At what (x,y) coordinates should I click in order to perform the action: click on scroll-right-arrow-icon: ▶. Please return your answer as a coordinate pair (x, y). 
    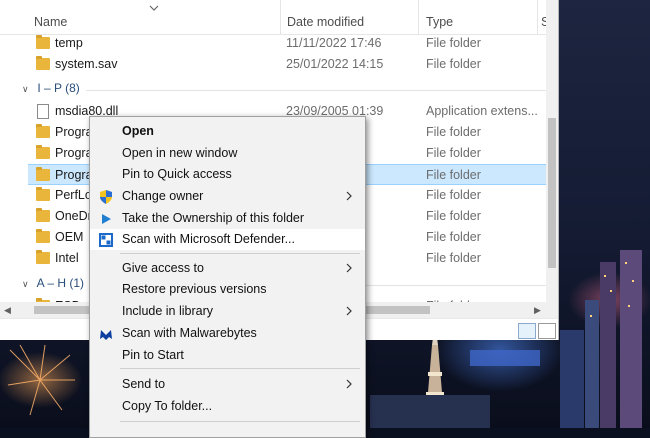
    Looking at the image, I should click on (537, 310).